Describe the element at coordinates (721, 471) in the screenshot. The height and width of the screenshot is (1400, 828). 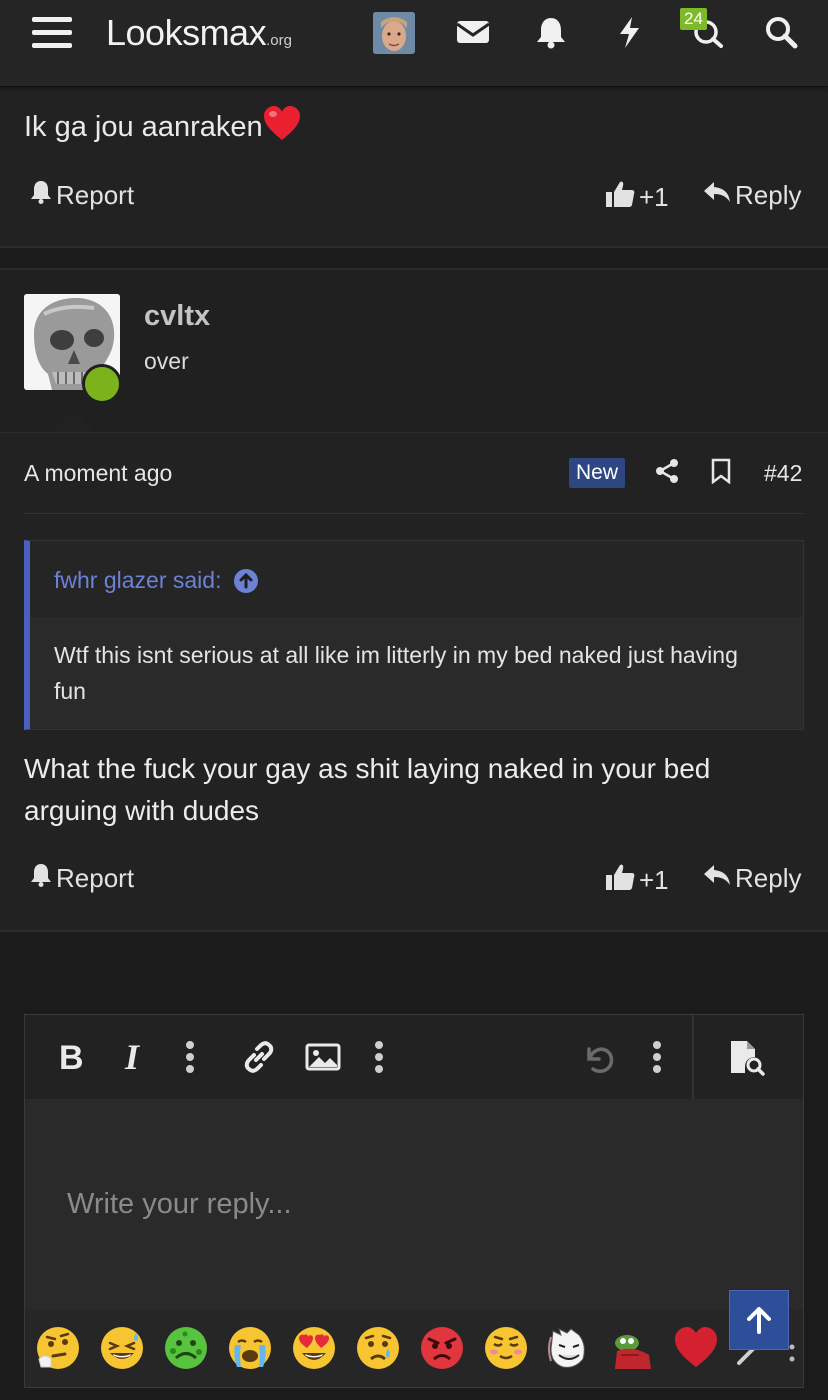
I see `bookmark-icon` at that location.